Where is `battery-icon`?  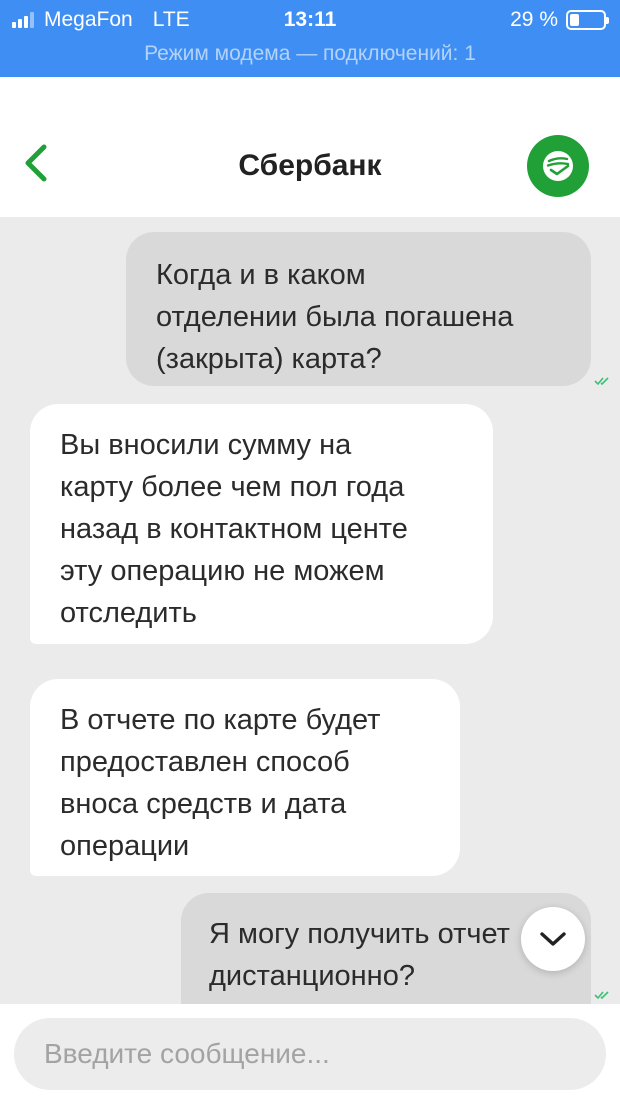 battery-icon is located at coordinates (587, 20).